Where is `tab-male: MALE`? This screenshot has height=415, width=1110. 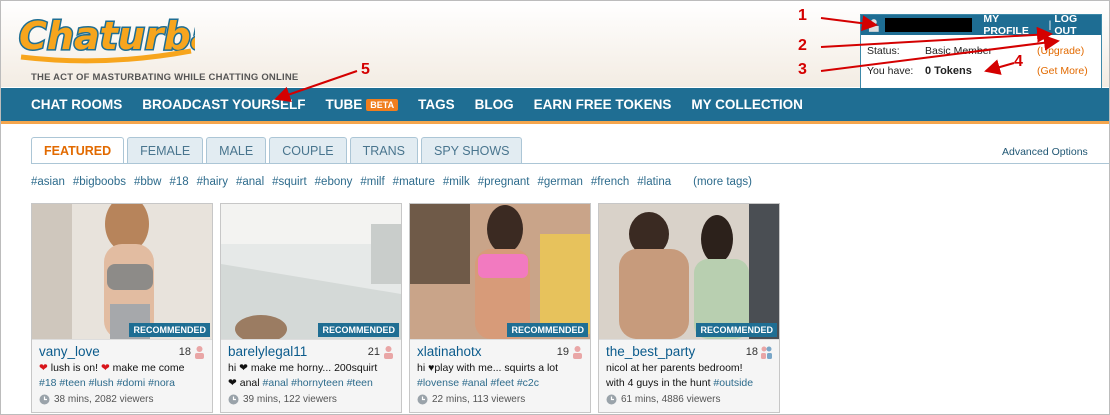
tab-male: MALE is located at coordinates (236, 150).